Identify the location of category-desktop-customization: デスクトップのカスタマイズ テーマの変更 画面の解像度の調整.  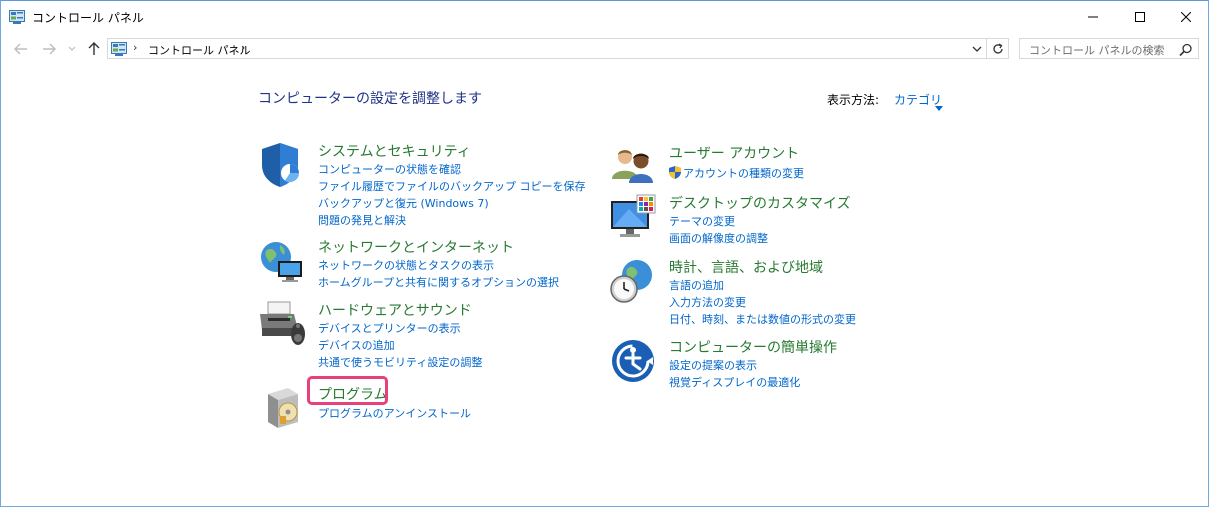
(774, 221).